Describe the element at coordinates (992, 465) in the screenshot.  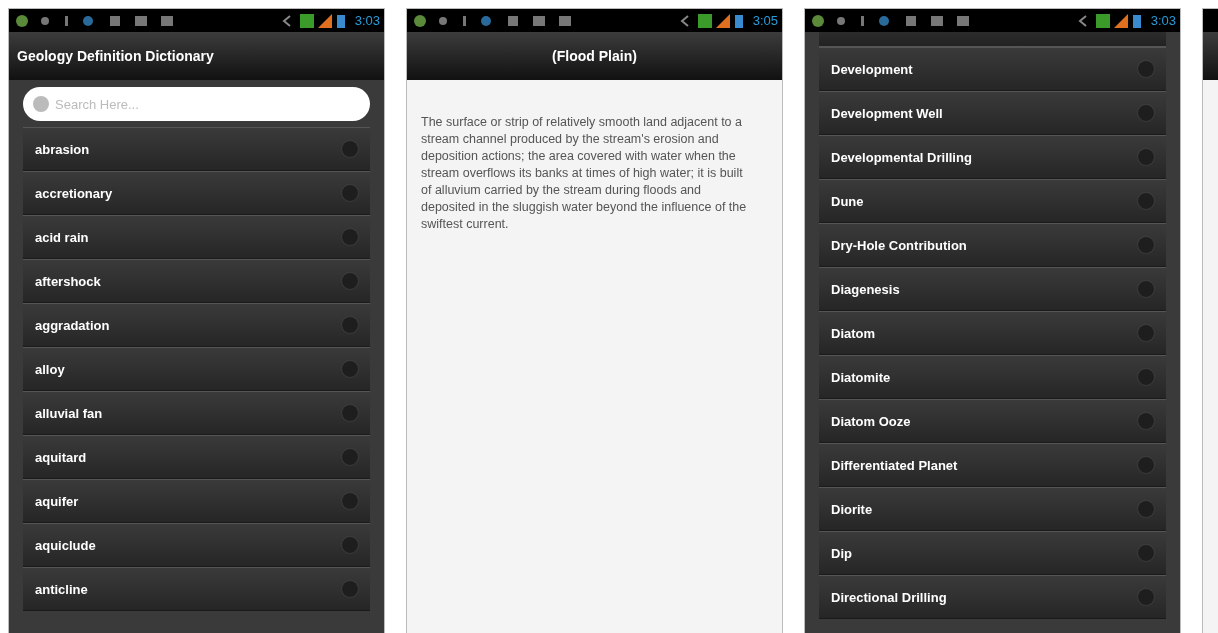
I see `list-item: Differentiated Planet` at that location.